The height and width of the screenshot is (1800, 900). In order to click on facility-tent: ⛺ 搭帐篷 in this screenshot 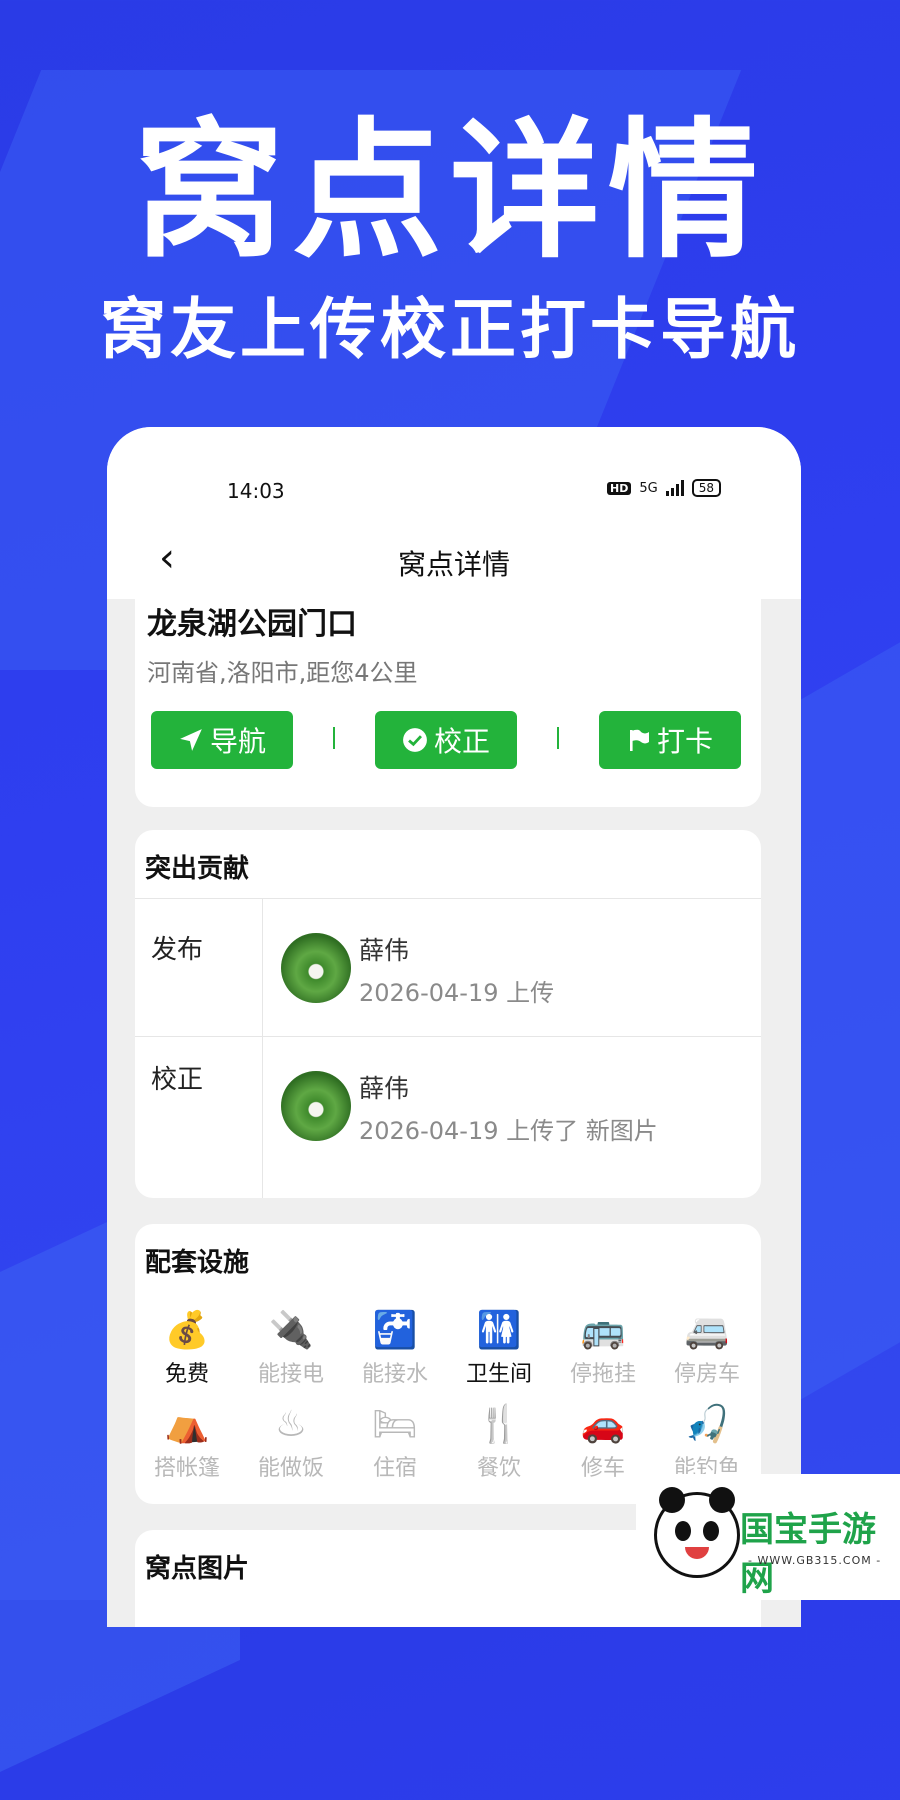, I will do `click(187, 1442)`.